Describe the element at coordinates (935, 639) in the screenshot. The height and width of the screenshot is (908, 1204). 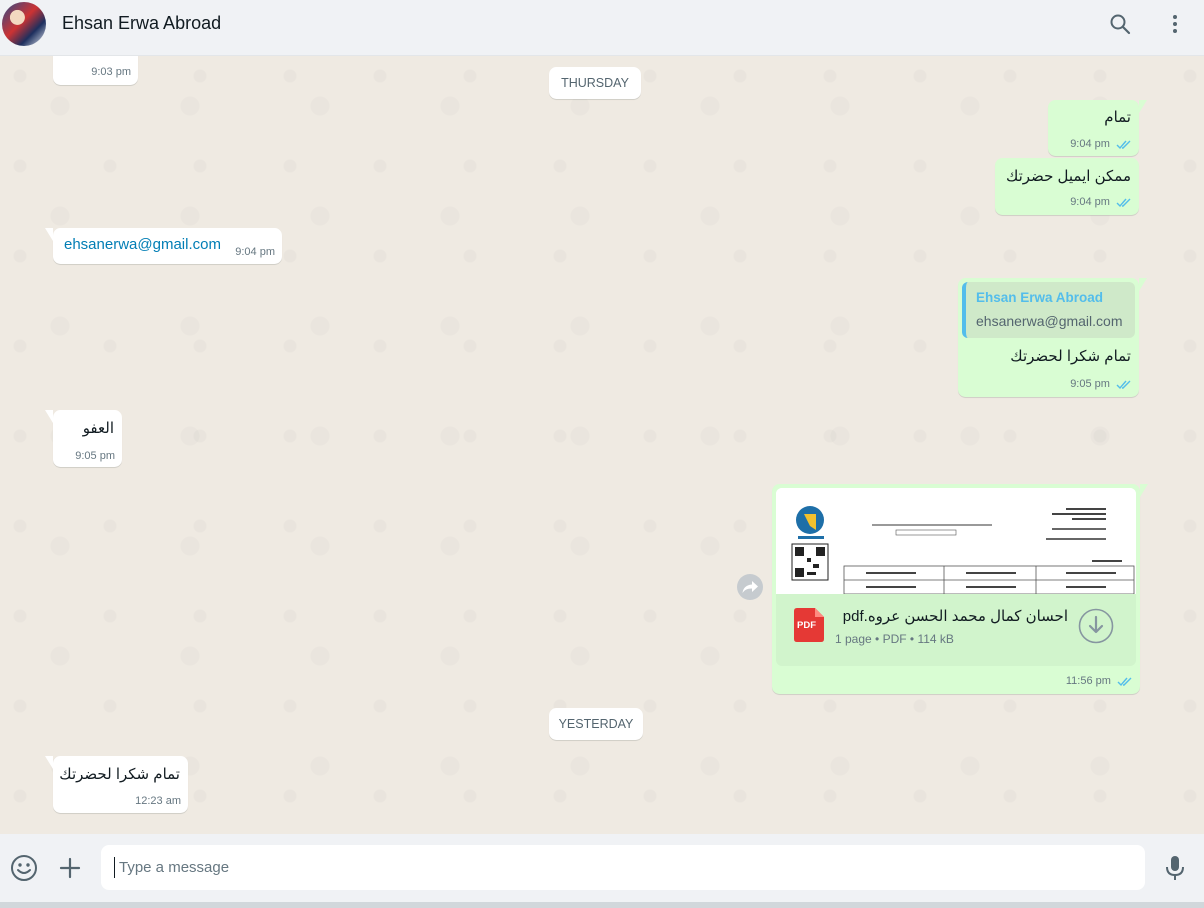
I see `document-size: 114 kB` at that location.